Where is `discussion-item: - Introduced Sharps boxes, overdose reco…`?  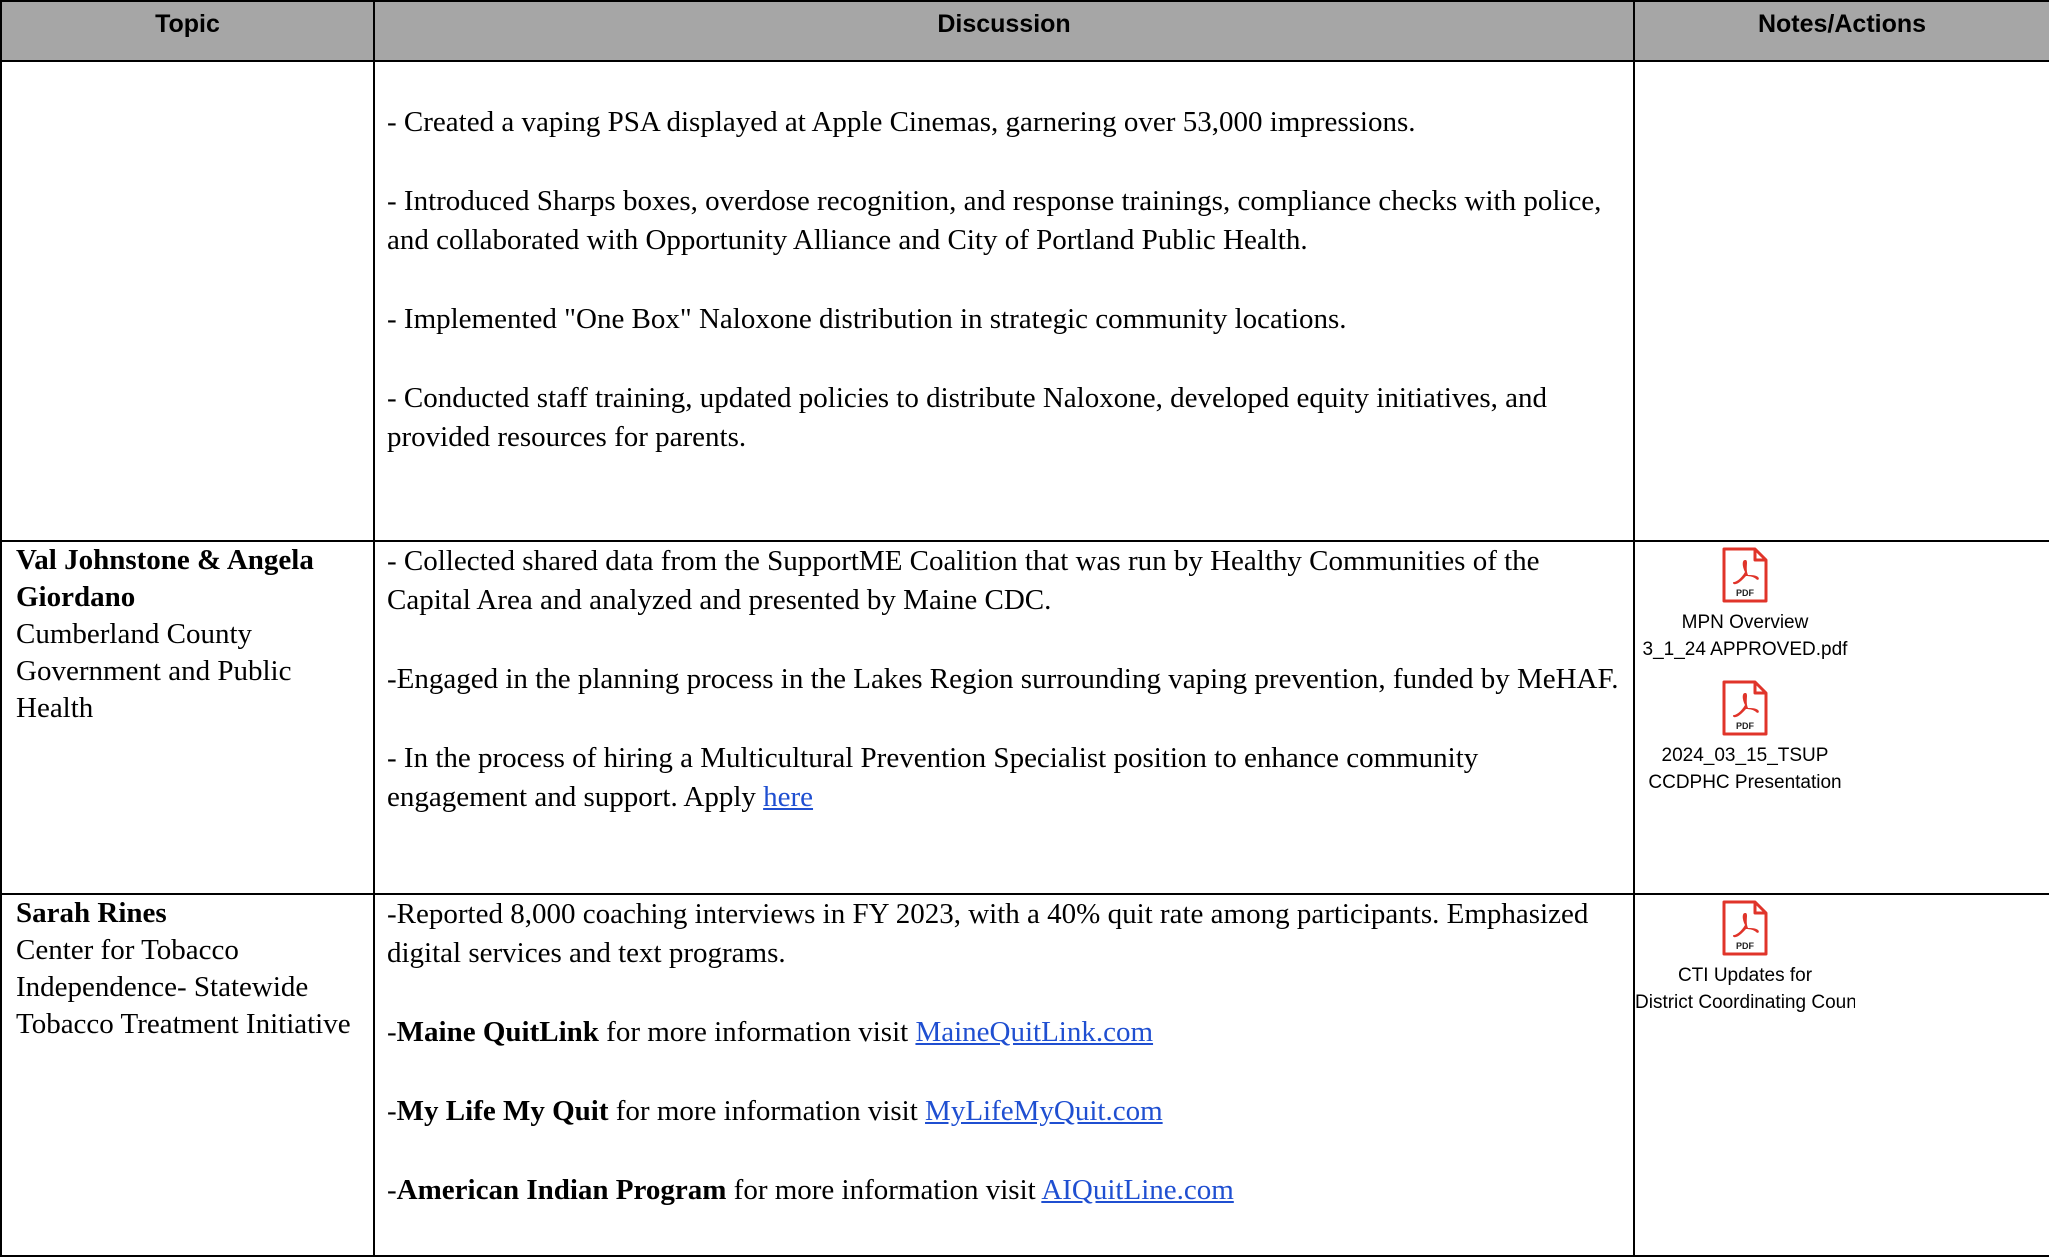 discussion-item: - Introduced Sharps boxes, overdose reco… is located at coordinates (994, 220).